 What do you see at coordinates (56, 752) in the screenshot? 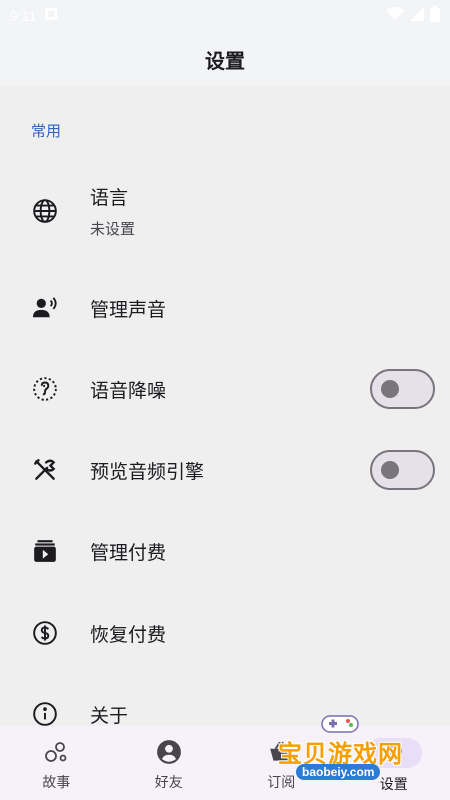
I see `bubbles-icon` at bounding box center [56, 752].